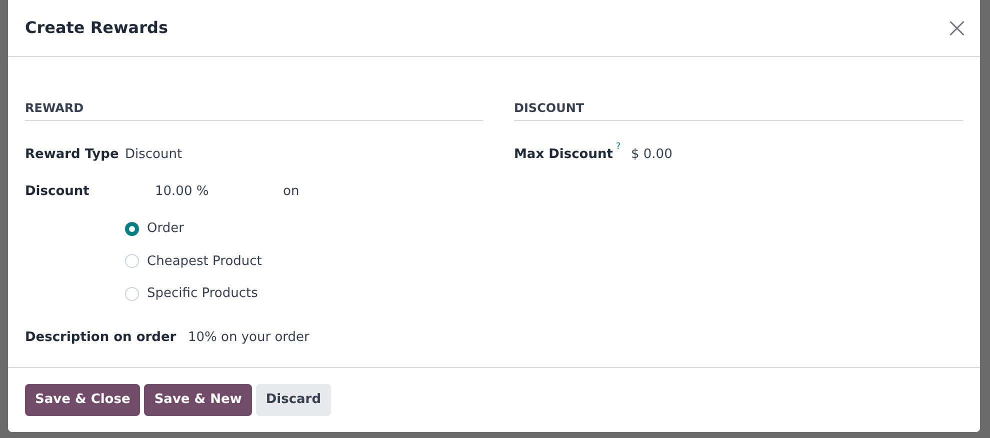 The image size is (990, 438). Describe the element at coordinates (132, 229) in the screenshot. I see `radio-button` at that location.